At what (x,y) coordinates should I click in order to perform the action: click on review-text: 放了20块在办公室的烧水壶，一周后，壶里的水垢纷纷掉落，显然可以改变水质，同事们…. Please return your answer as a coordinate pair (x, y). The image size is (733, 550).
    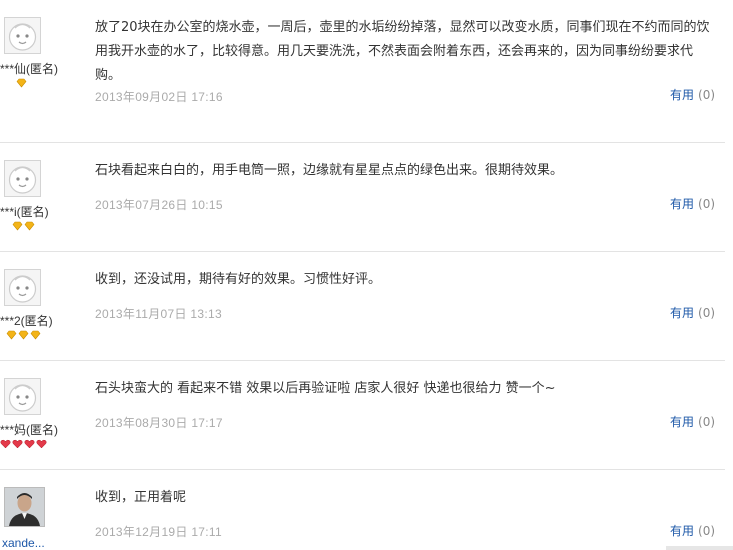
    Looking at the image, I should click on (402, 51).